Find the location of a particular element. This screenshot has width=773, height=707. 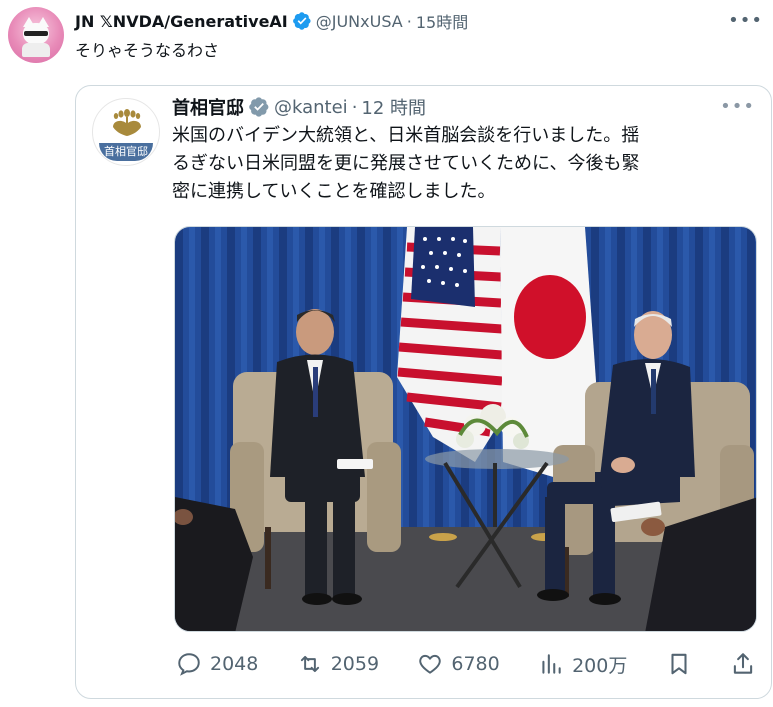

avatar-band-text: 首相官邸 is located at coordinates (126, 152).